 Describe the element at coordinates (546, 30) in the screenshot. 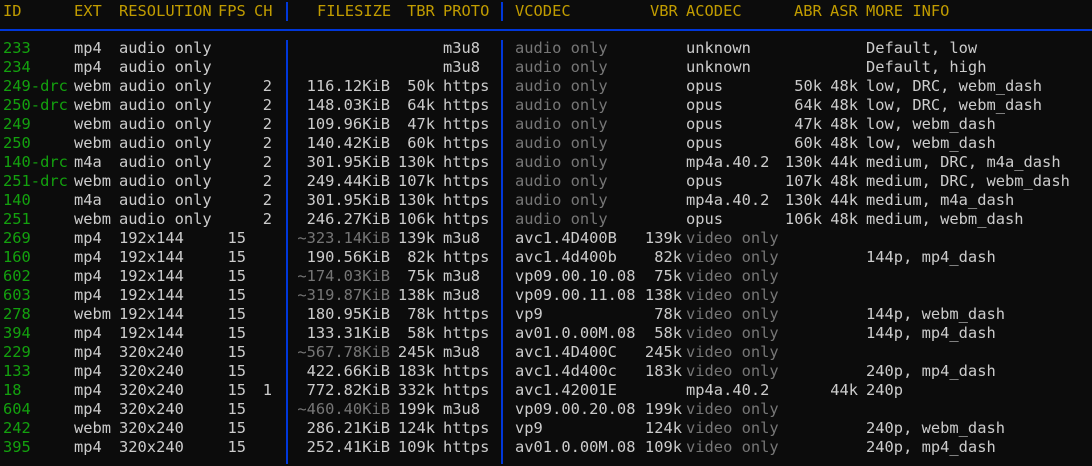

I see `header-separator` at that location.